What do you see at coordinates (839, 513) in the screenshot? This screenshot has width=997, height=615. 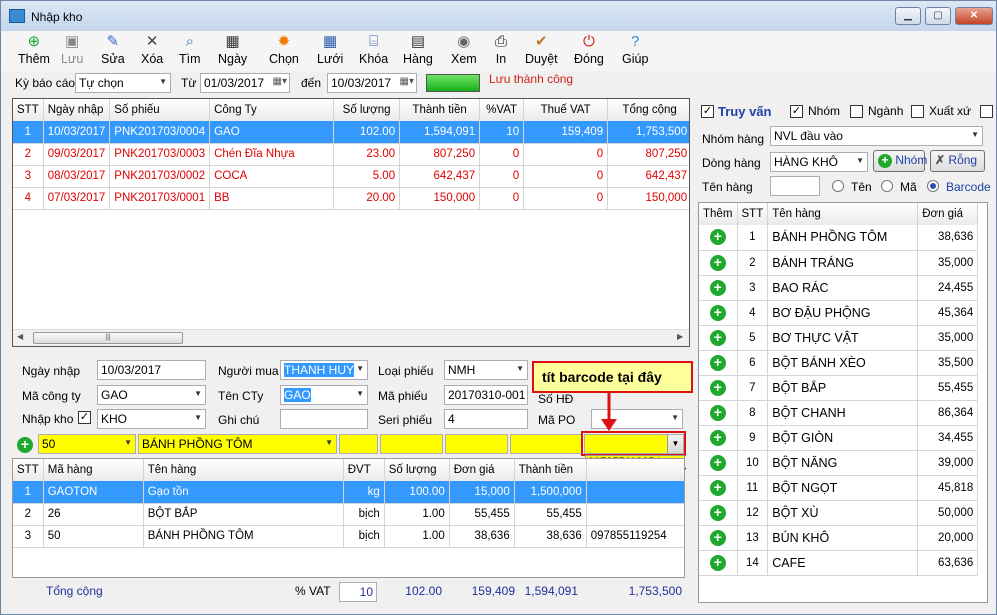 I see `product-row: +12 BỘT XÙ 50,000` at bounding box center [839, 513].